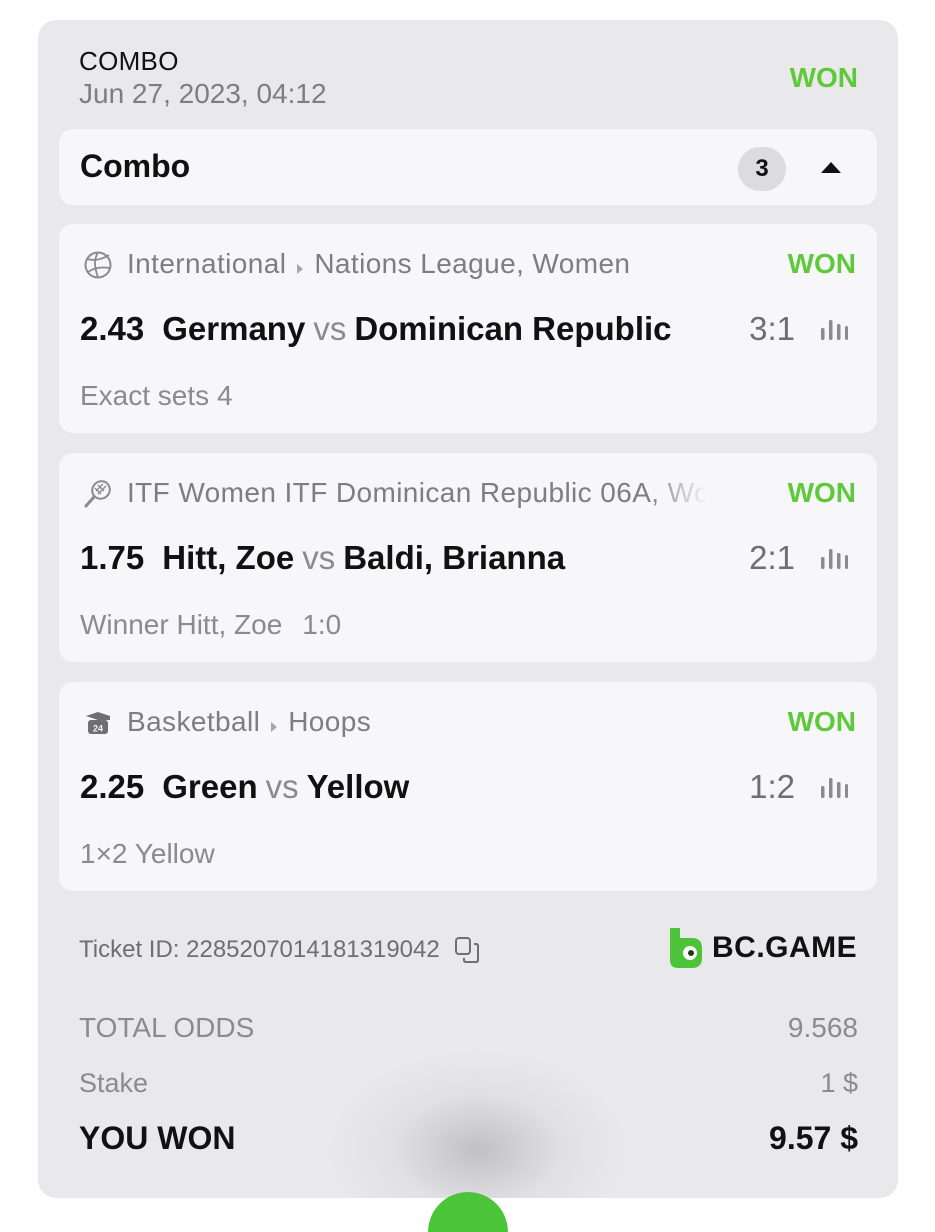  I want to click on event-tournament: Nations League, Women, so click(472, 263).